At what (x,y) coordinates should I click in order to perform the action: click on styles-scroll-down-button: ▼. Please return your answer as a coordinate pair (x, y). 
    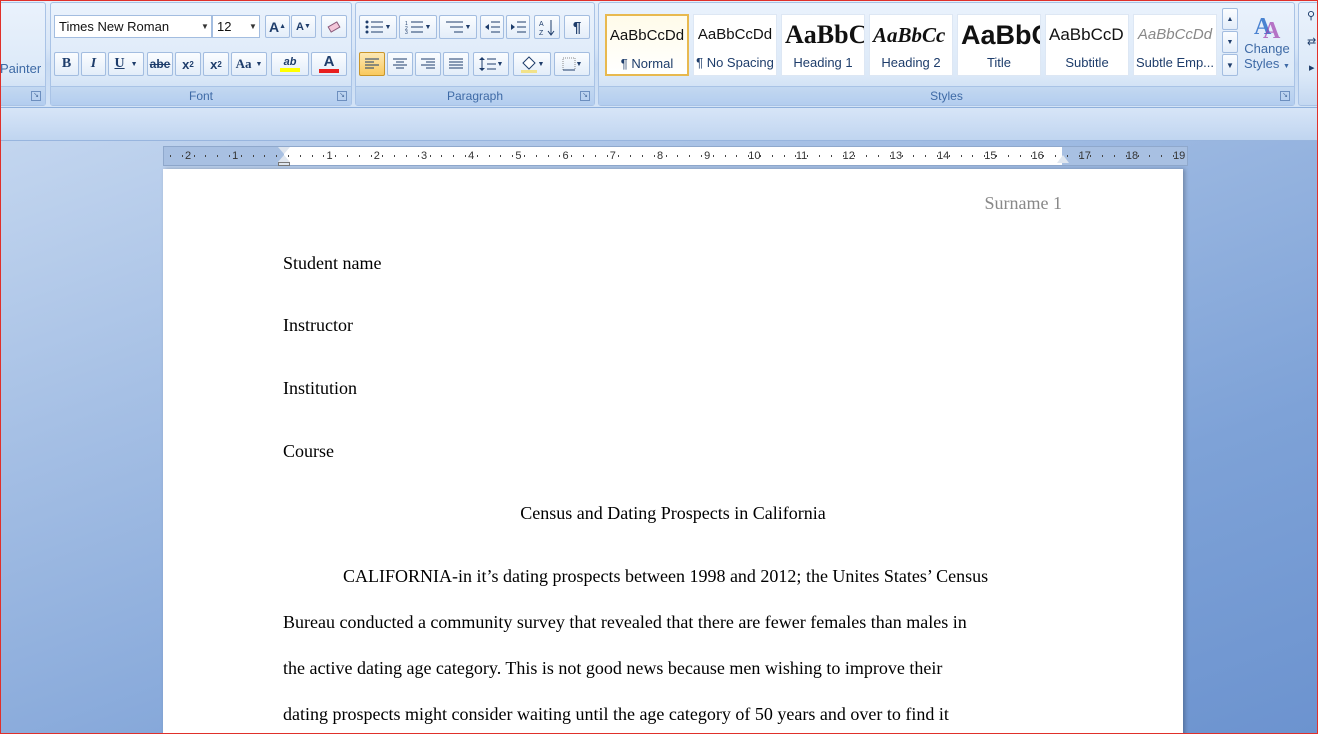
    Looking at the image, I should click on (1230, 42).